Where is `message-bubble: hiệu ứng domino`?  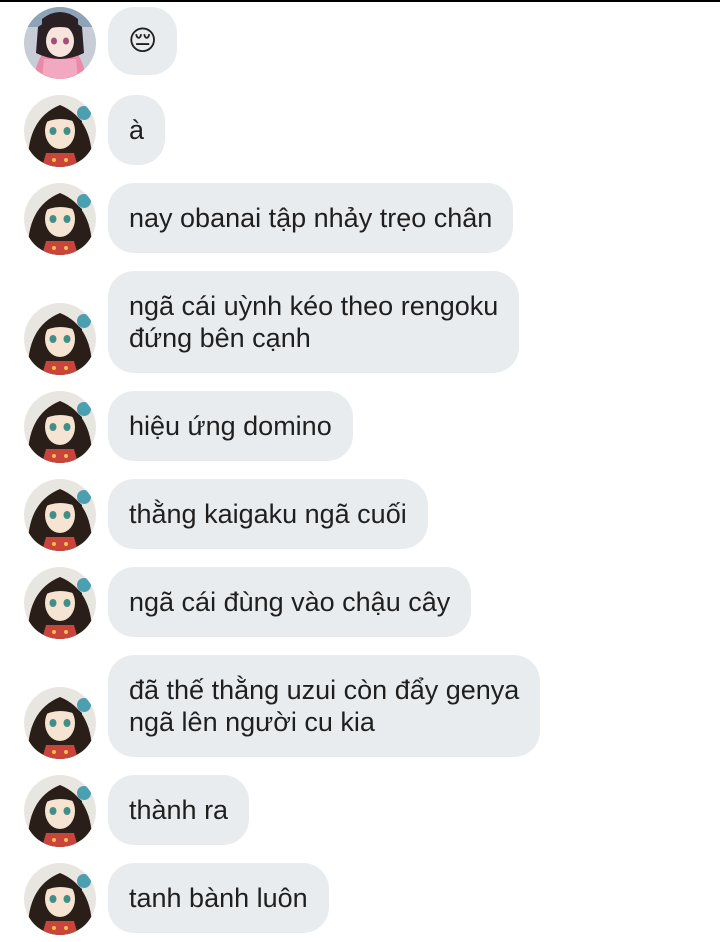 message-bubble: hiệu ứng domino is located at coordinates (230, 426).